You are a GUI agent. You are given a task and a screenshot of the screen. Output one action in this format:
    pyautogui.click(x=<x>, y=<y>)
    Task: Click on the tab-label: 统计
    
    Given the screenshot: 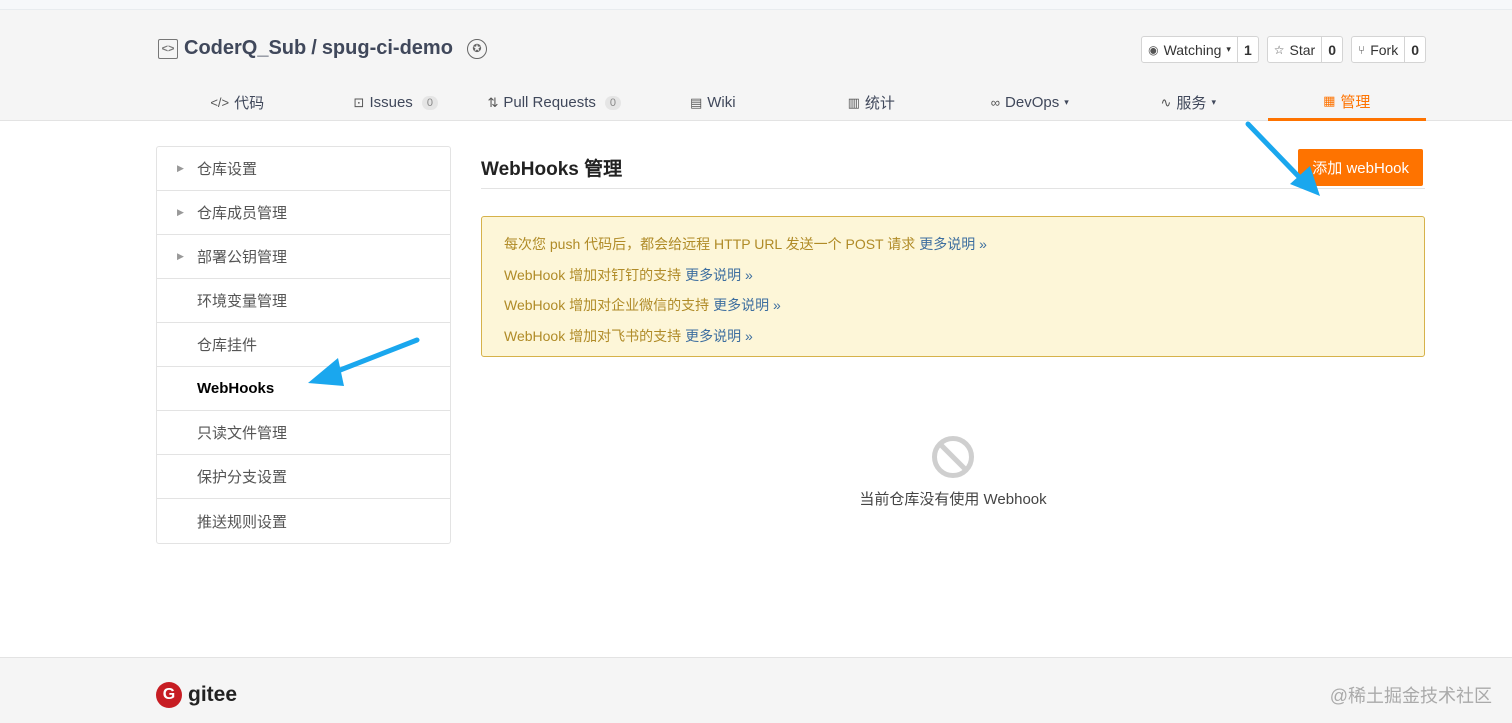 What is the action you would take?
    pyautogui.click(x=879, y=103)
    